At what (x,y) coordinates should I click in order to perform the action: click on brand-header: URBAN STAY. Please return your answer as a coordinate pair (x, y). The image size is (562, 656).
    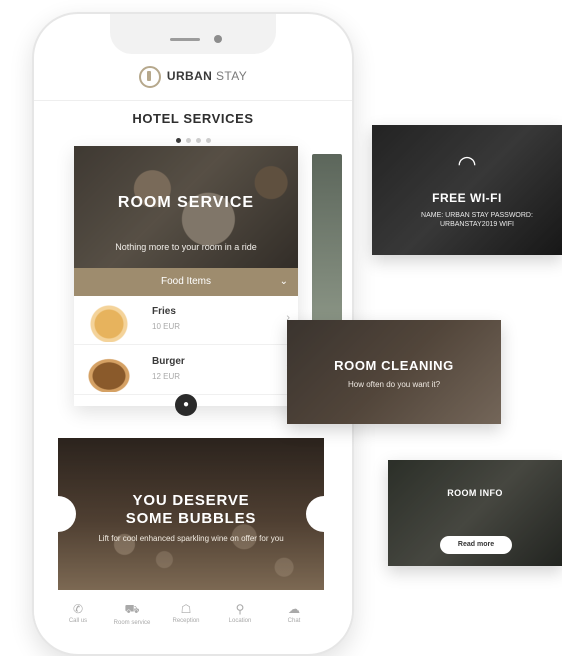
    Looking at the image, I should click on (193, 77).